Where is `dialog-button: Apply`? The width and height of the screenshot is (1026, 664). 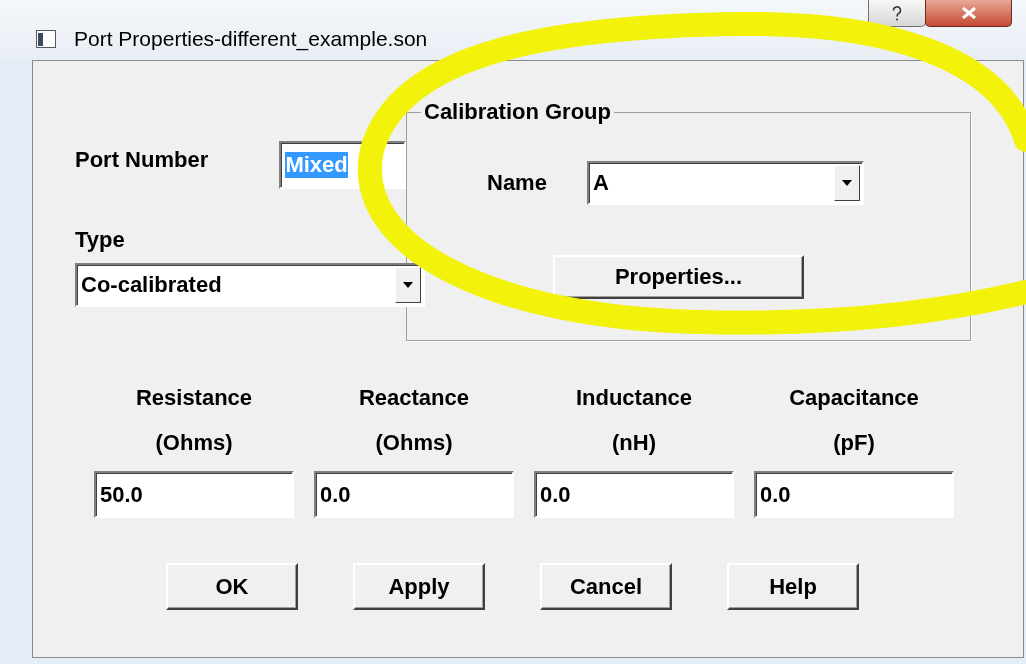
dialog-button: Apply is located at coordinates (419, 586).